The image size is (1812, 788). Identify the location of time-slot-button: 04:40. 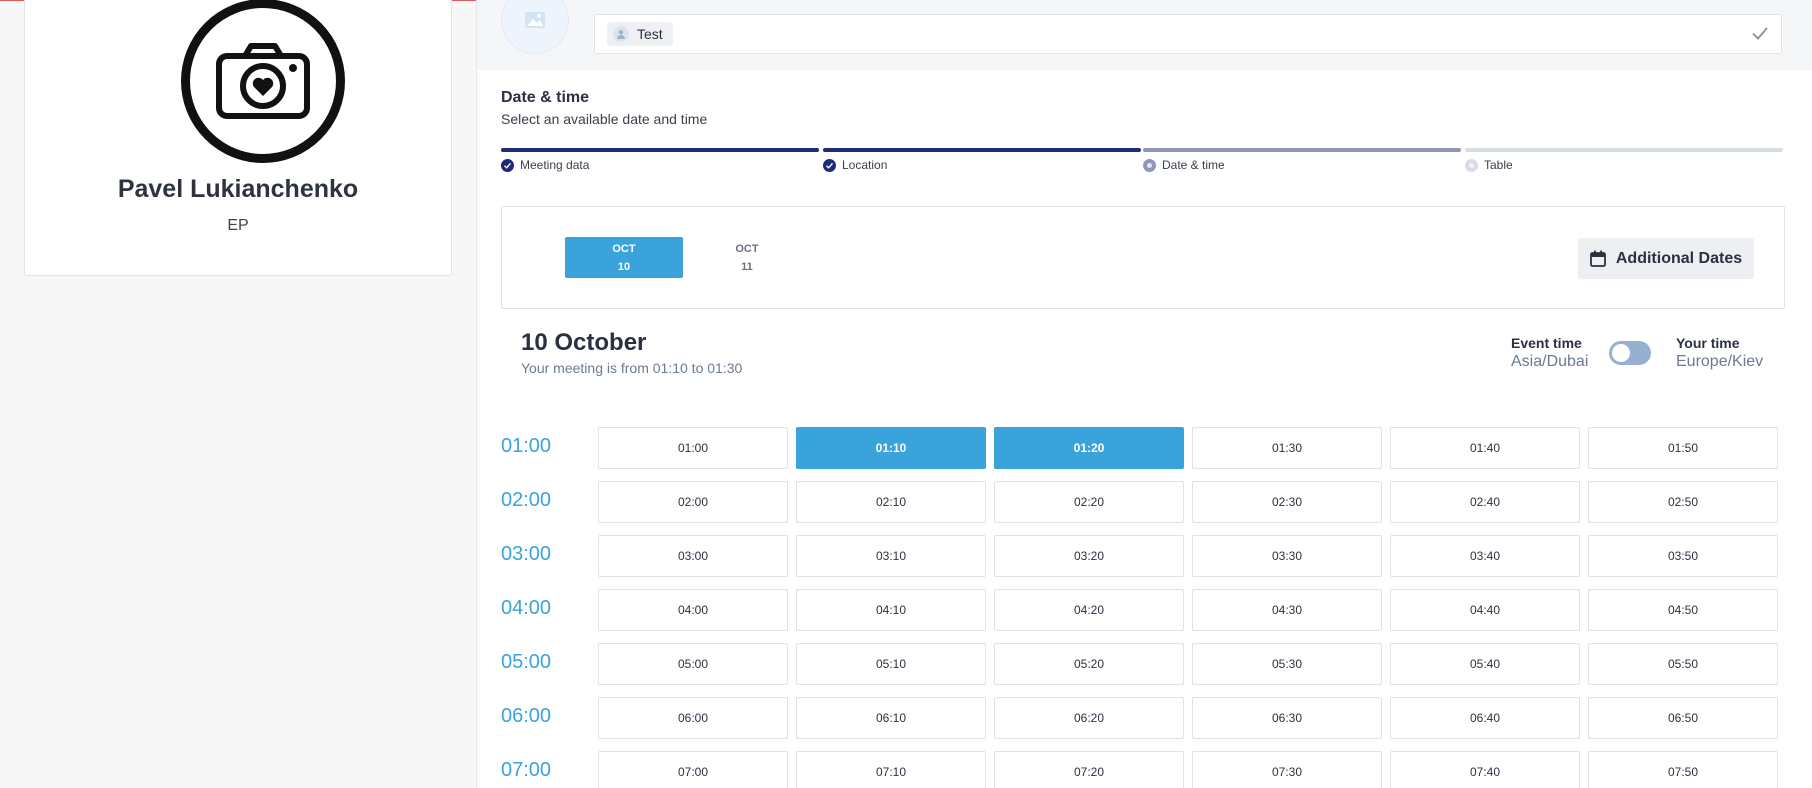
(1485, 610).